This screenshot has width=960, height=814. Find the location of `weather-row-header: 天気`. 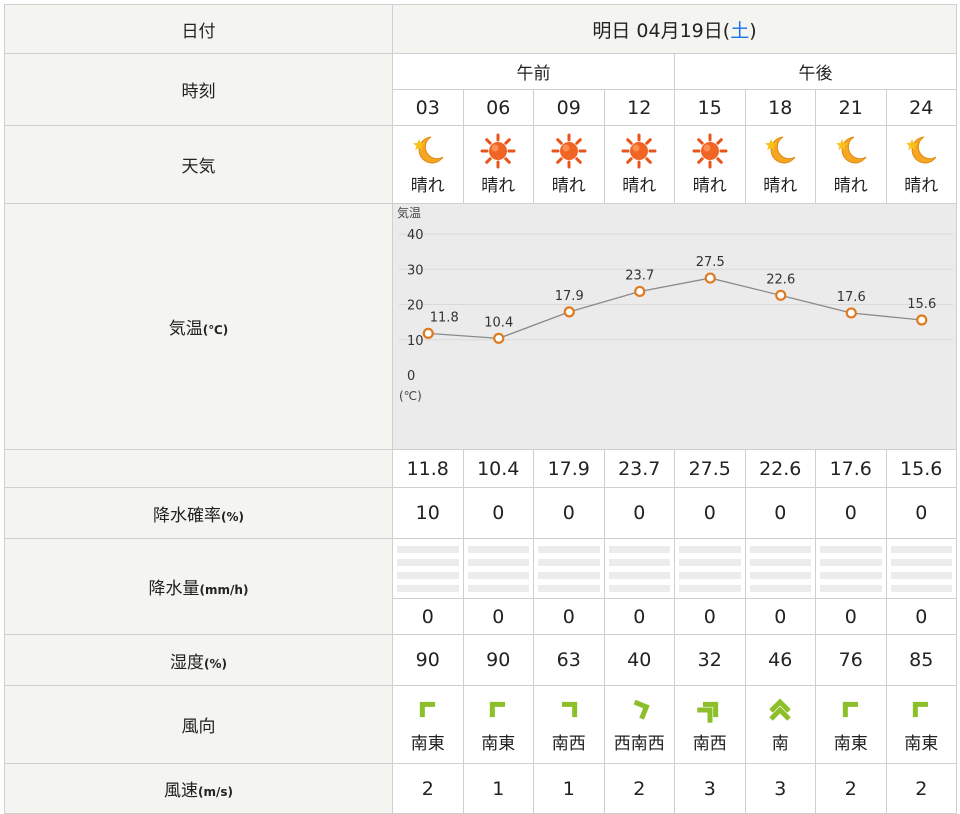

weather-row-header: 天気 is located at coordinates (198, 164).